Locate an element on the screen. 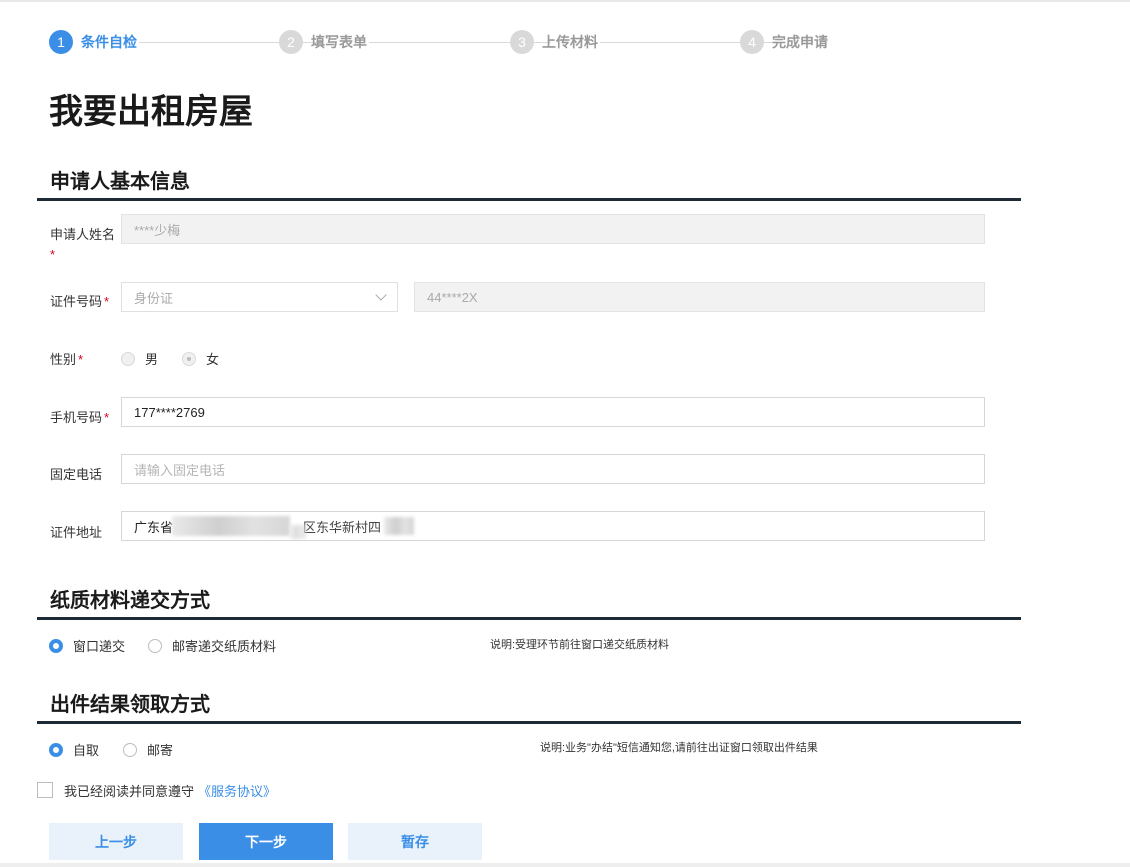 Image resolution: width=1130 pixels, height=867 pixels. top-border is located at coordinates (565, 1).